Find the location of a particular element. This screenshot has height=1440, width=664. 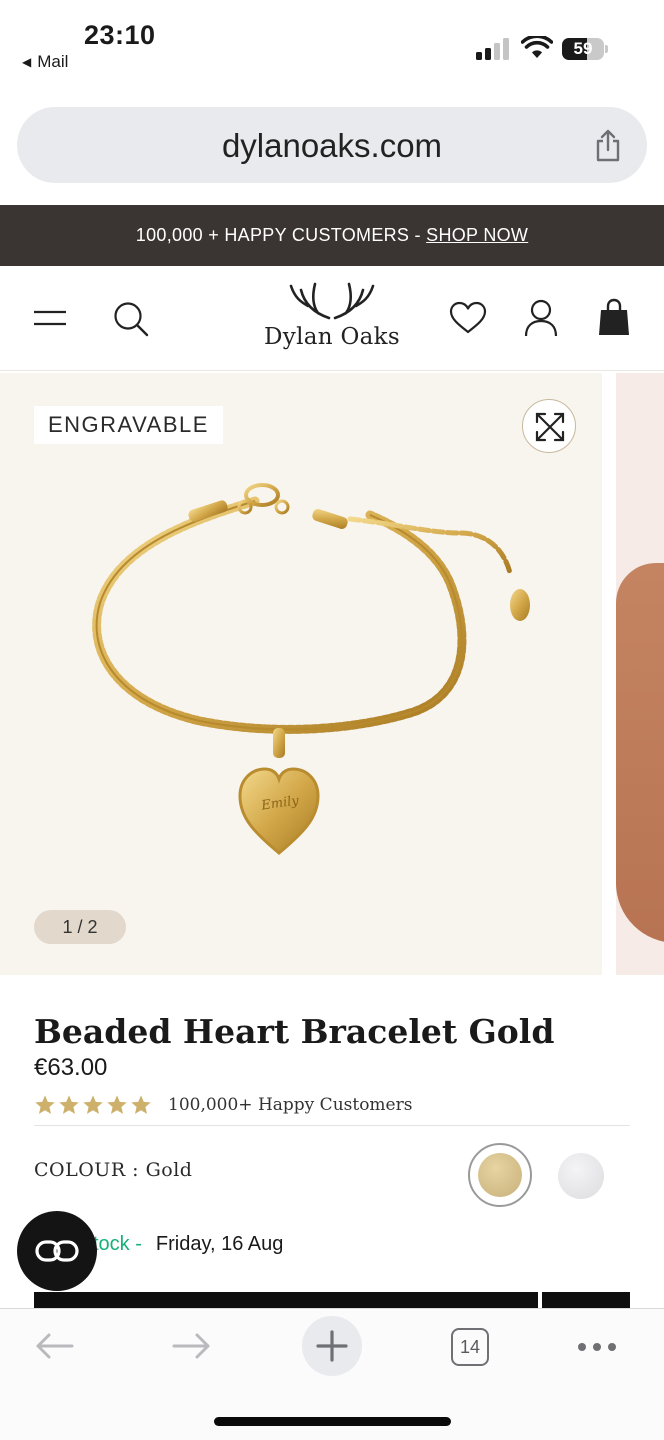

buy-now-button is located at coordinates (586, 1300).